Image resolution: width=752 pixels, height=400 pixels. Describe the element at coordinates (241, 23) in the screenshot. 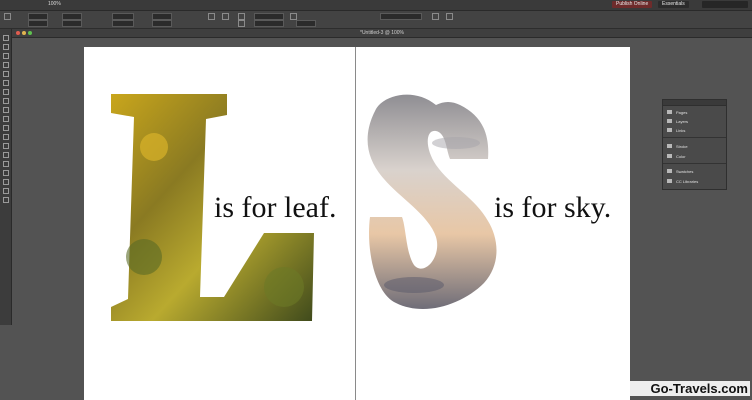

I see `stroke-swatch-icon` at that location.